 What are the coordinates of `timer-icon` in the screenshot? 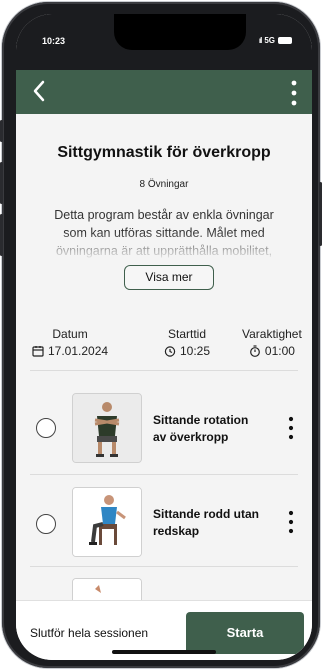 It's located at (170, 351).